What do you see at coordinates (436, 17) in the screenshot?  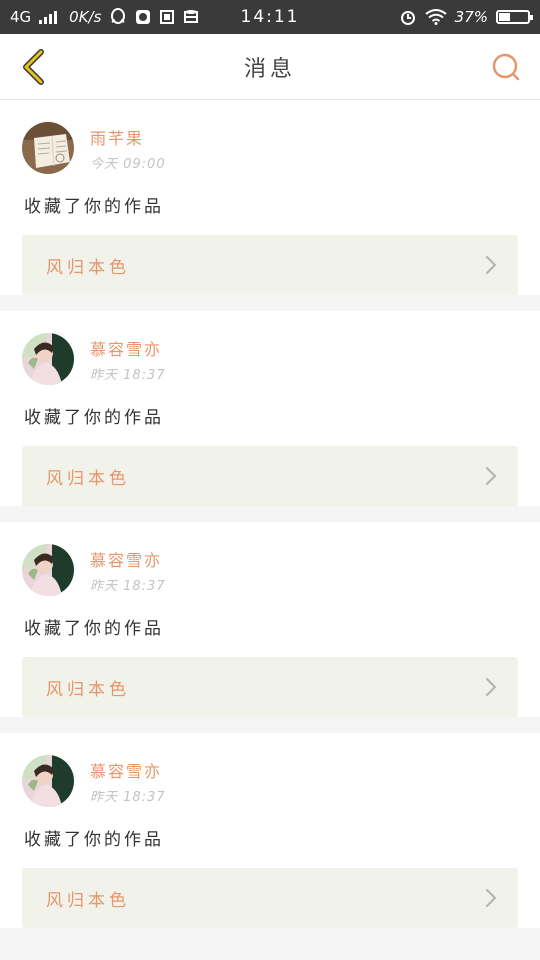 I see `wifi-icon` at bounding box center [436, 17].